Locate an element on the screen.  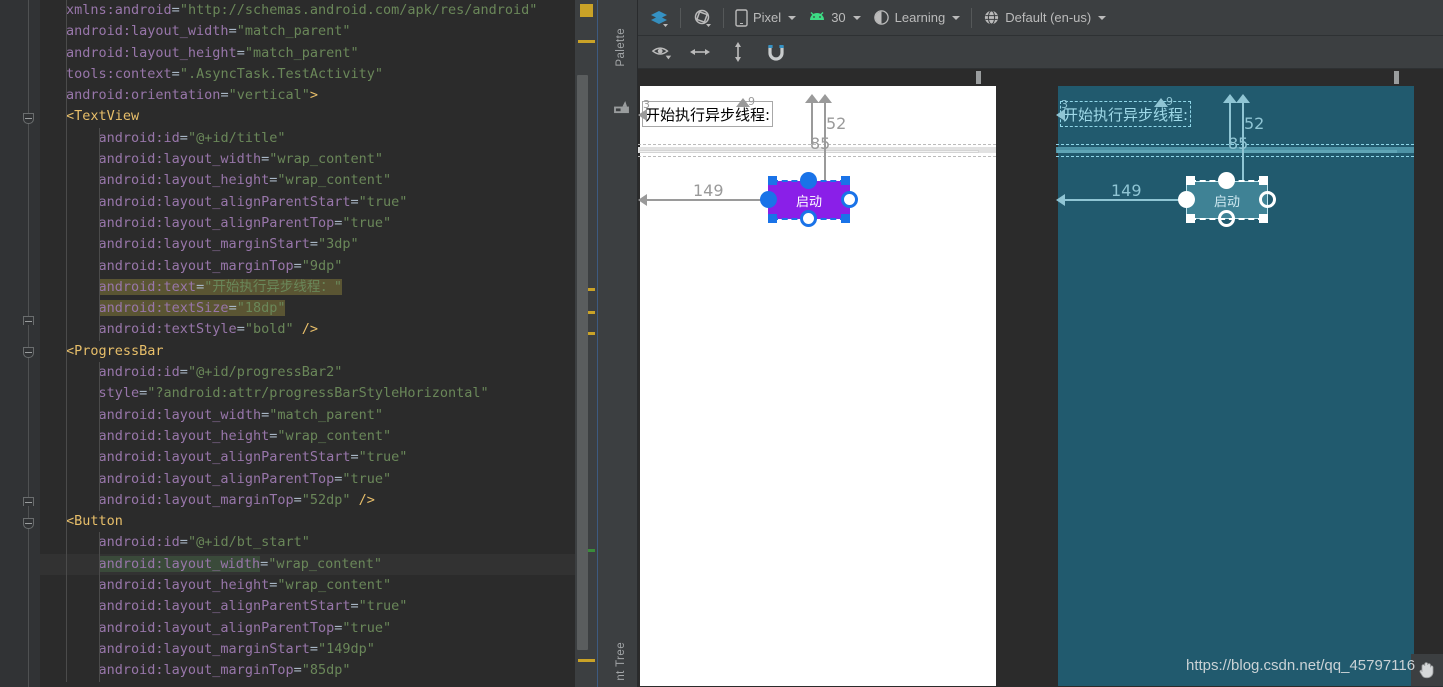
resize-handle-bottom-right is located at coordinates (845, 218).